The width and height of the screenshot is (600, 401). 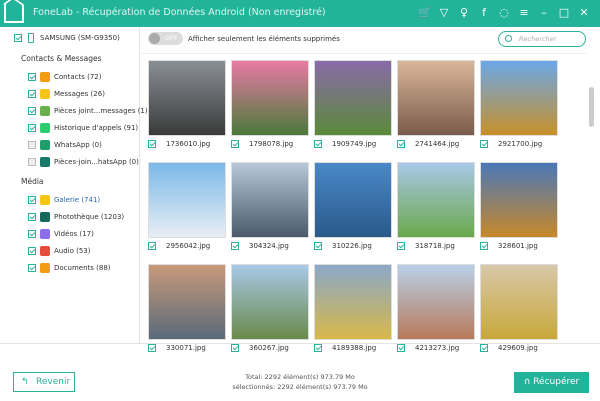 What do you see at coordinates (14, 13) in the screenshot?
I see `home-icon` at bounding box center [14, 13].